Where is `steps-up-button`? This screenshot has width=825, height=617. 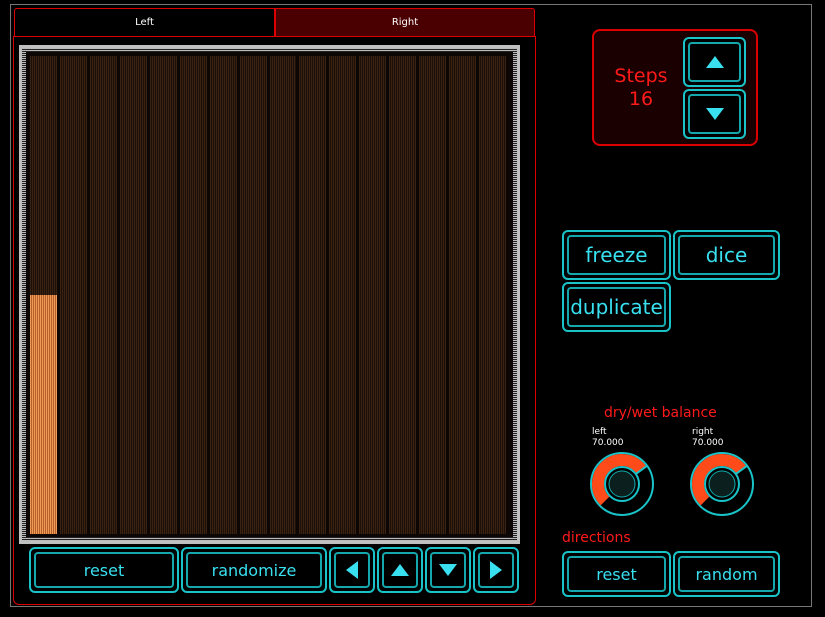 steps-up-button is located at coordinates (714, 62).